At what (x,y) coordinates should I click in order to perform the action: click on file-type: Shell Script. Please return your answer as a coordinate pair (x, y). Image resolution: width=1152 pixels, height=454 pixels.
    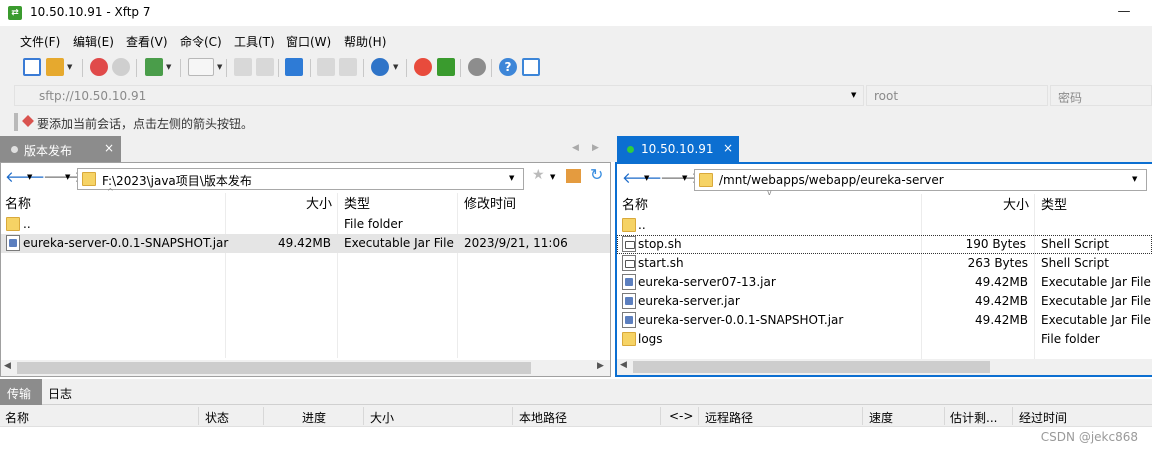
    Looking at the image, I should click on (1075, 244).